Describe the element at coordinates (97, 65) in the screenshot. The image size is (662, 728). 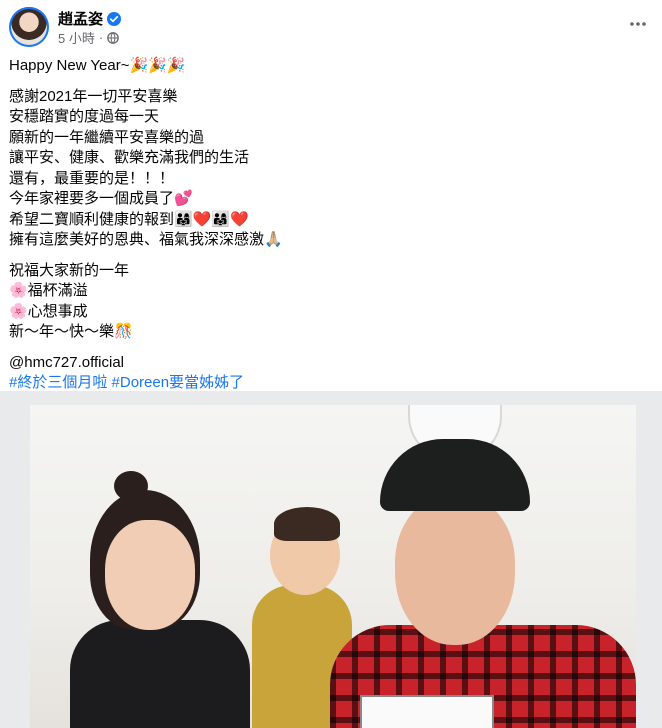
I see `post-line: Happy New Year~🎉🎉🎉` at that location.